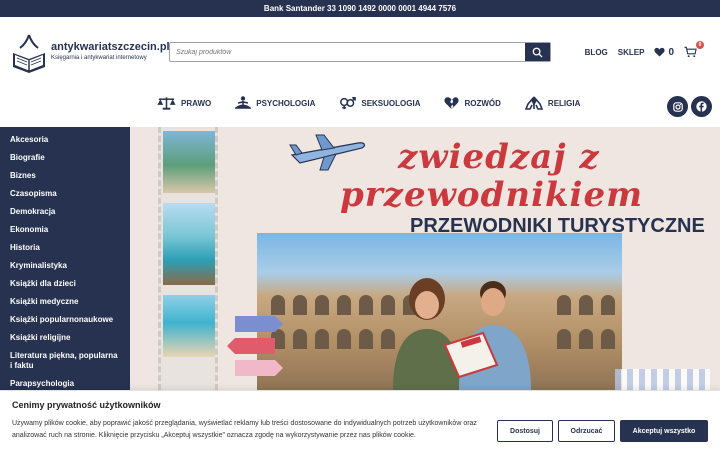  What do you see at coordinates (462, 334) in the screenshot?
I see `tourists-illustration` at bounding box center [462, 334].